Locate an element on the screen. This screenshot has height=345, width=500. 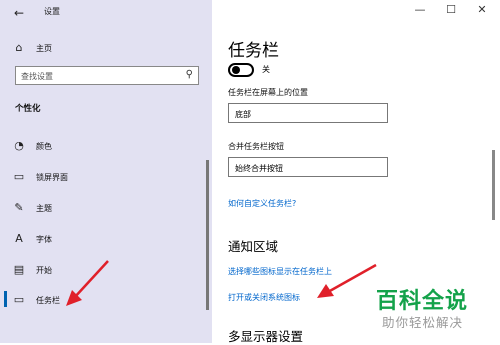
sidebar-item-label: 开始 is located at coordinates (44, 270).